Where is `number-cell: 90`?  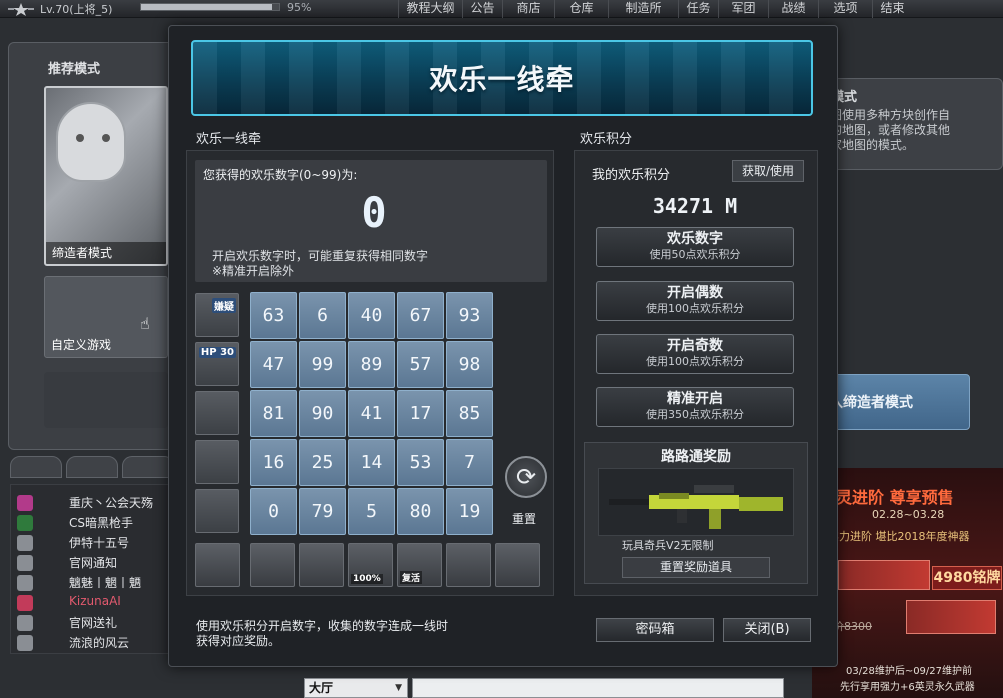 number-cell: 90 is located at coordinates (322, 413).